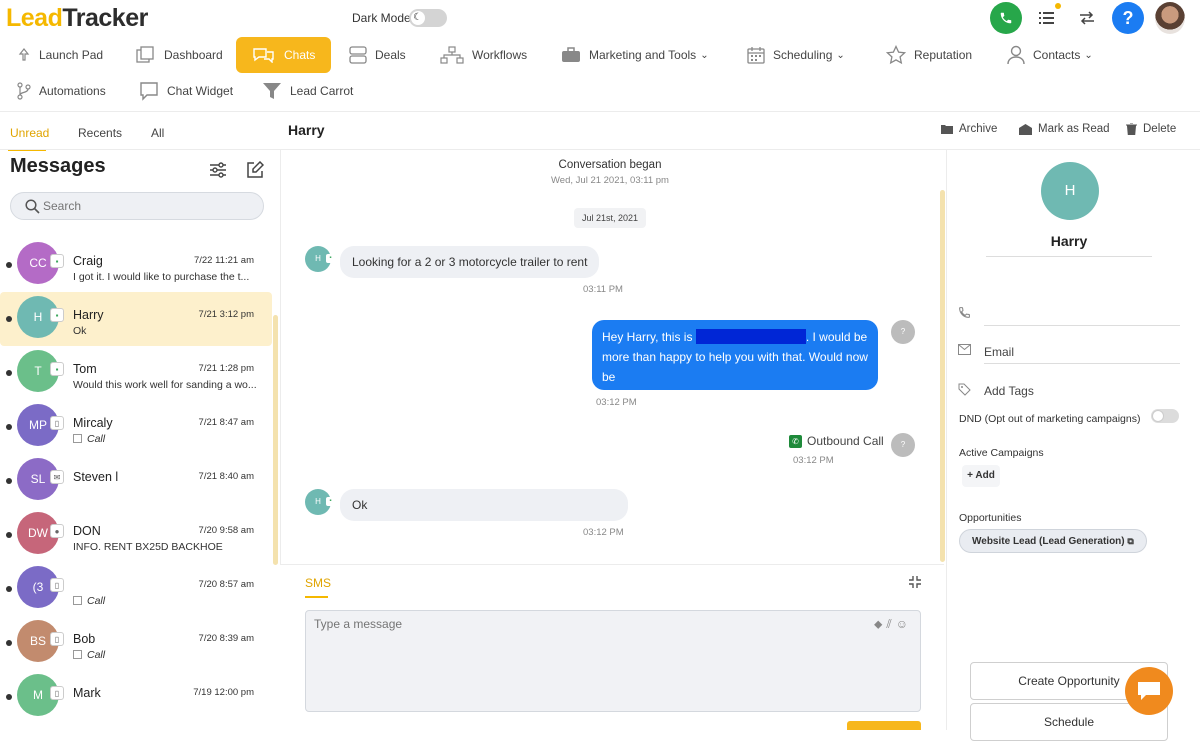  What do you see at coordinates (1128, 18) in the screenshot?
I see `help-button: ?` at bounding box center [1128, 18].